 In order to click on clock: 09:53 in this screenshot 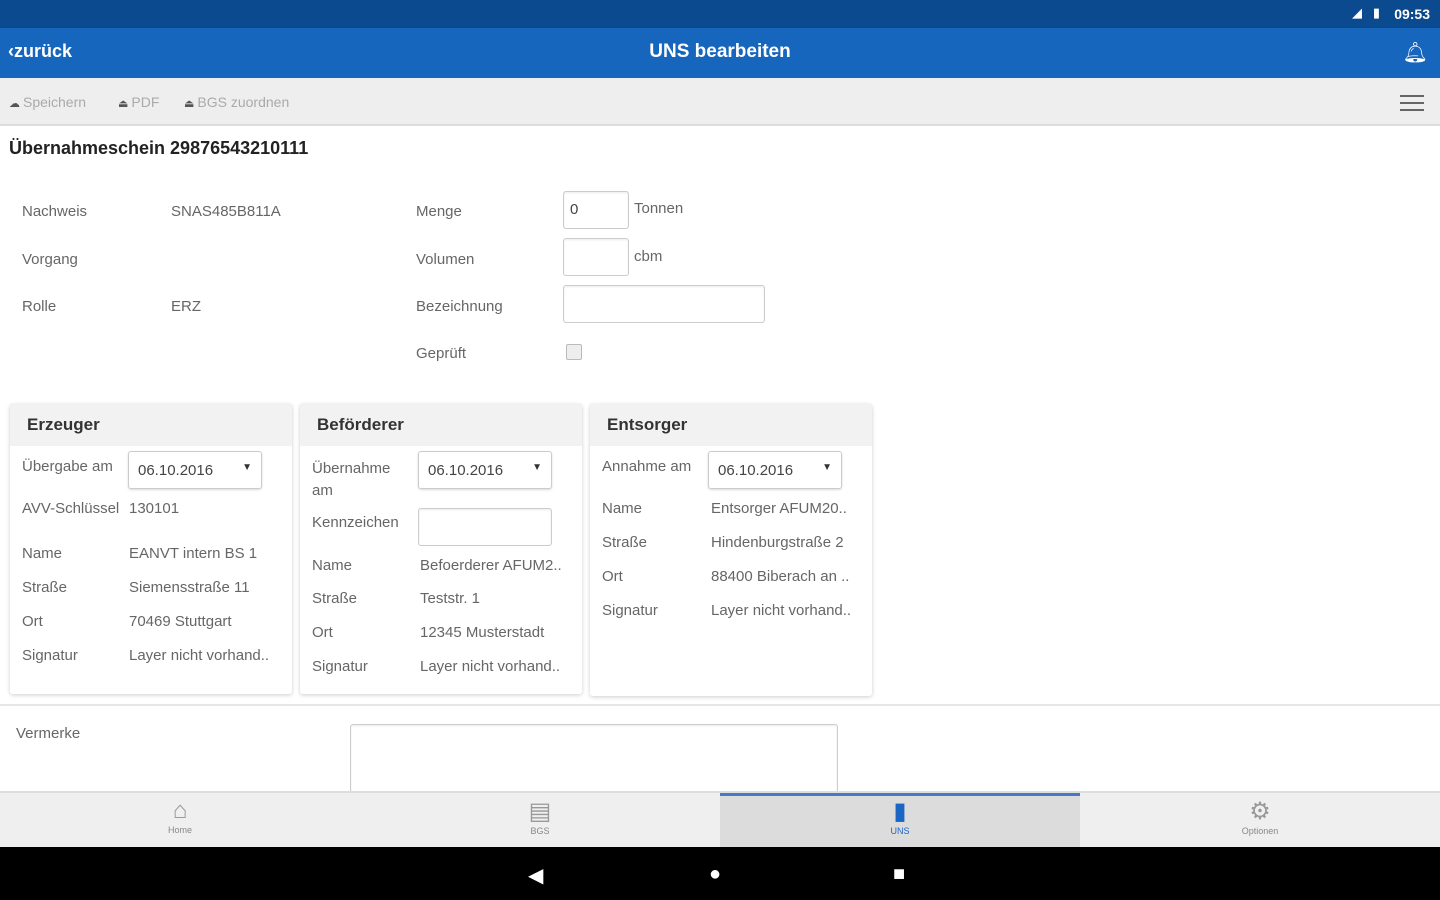, I will do `click(1412, 14)`.